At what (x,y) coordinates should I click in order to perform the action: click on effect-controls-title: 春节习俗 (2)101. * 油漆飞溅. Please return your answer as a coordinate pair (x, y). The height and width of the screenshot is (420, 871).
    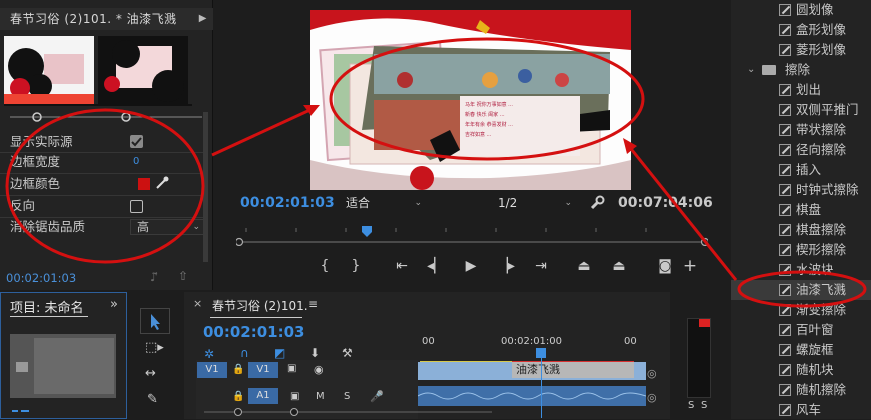
    Looking at the image, I should click on (93, 19).